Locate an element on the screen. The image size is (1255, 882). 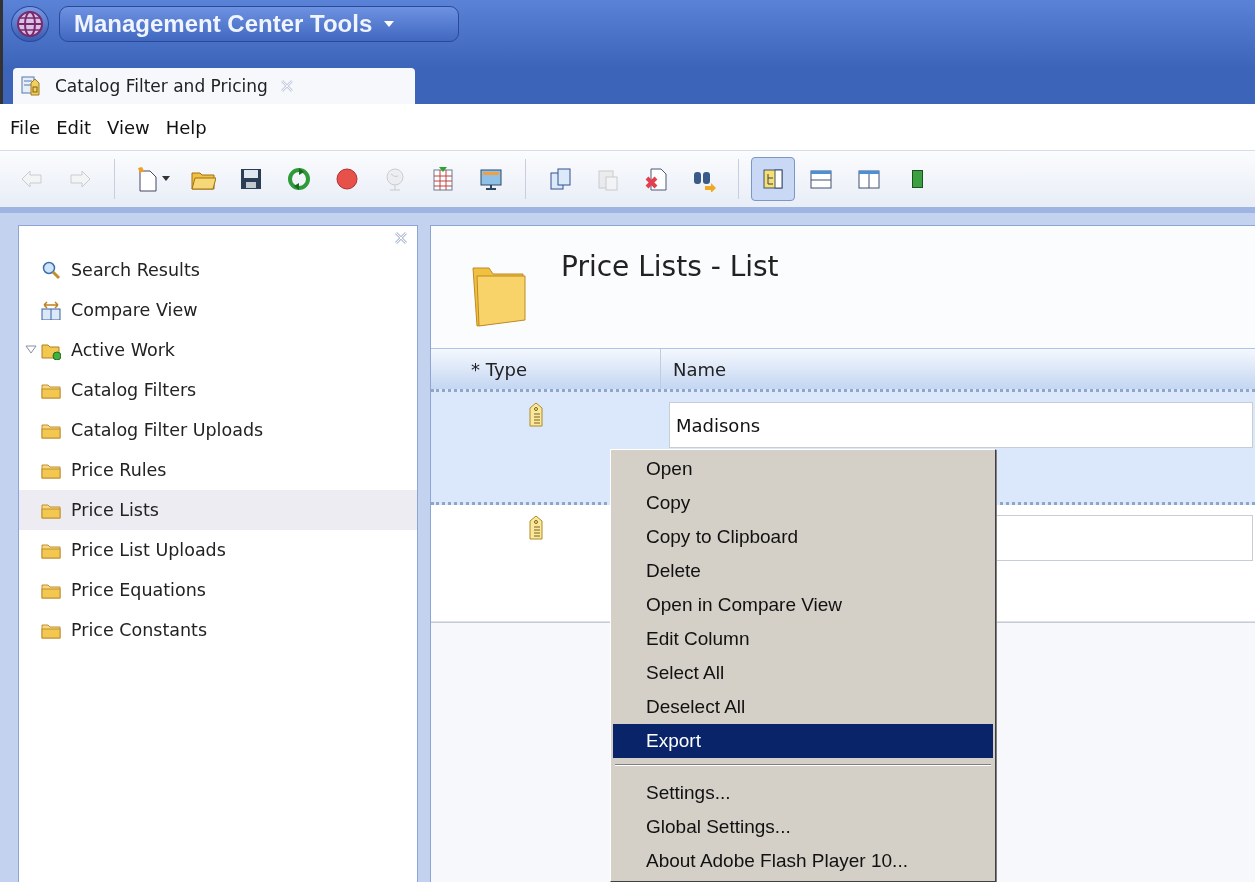
page-title: Price Lists - List is located at coordinates (670, 266).